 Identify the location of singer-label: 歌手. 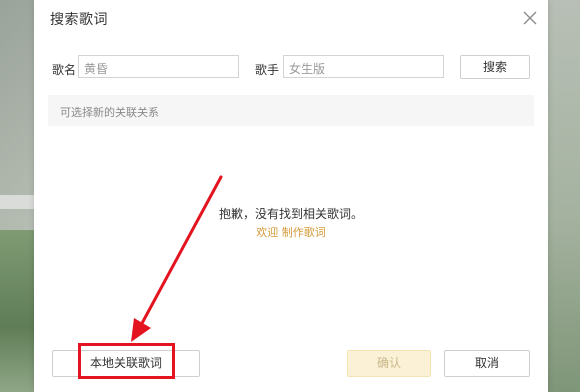
(267, 70).